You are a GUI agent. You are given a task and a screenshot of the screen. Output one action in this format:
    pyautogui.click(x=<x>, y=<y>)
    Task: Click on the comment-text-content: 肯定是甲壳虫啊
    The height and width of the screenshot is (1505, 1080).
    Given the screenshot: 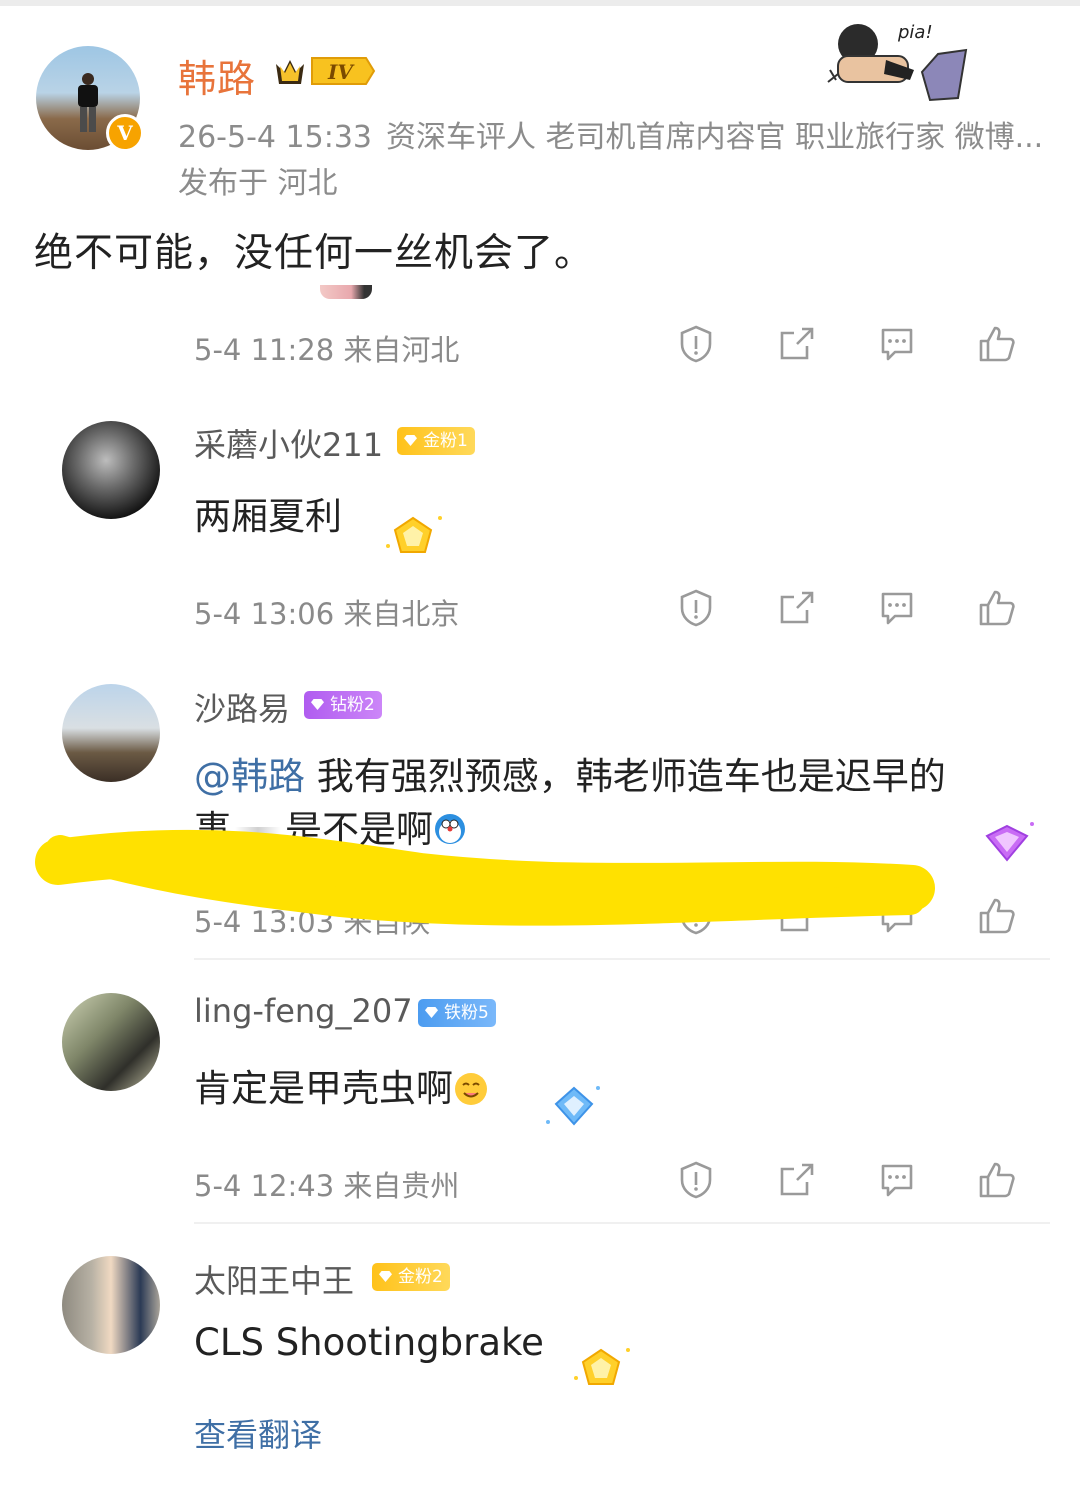 What is the action you would take?
    pyautogui.click(x=323, y=1088)
    